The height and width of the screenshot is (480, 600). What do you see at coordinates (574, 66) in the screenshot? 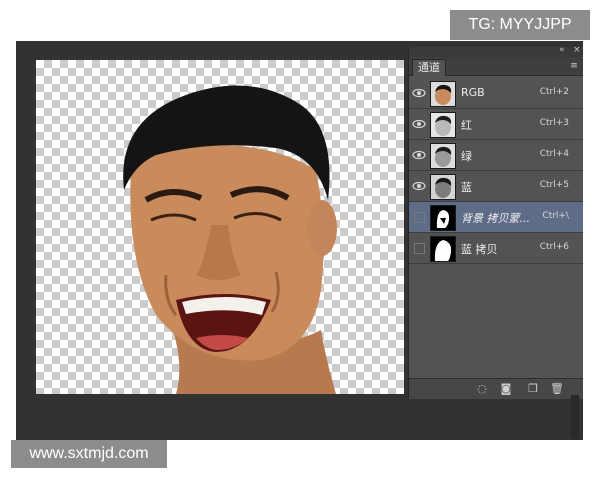
I see `panel-menu-icon: ≡` at bounding box center [574, 66].